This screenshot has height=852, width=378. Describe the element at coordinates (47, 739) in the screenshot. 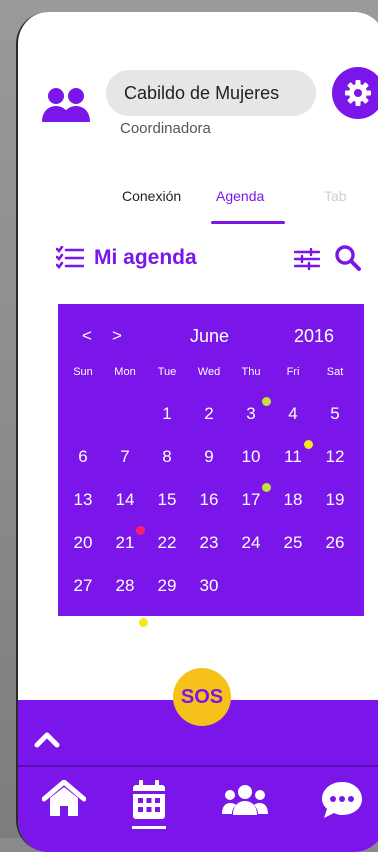

I see `chevron-up-icon` at that location.